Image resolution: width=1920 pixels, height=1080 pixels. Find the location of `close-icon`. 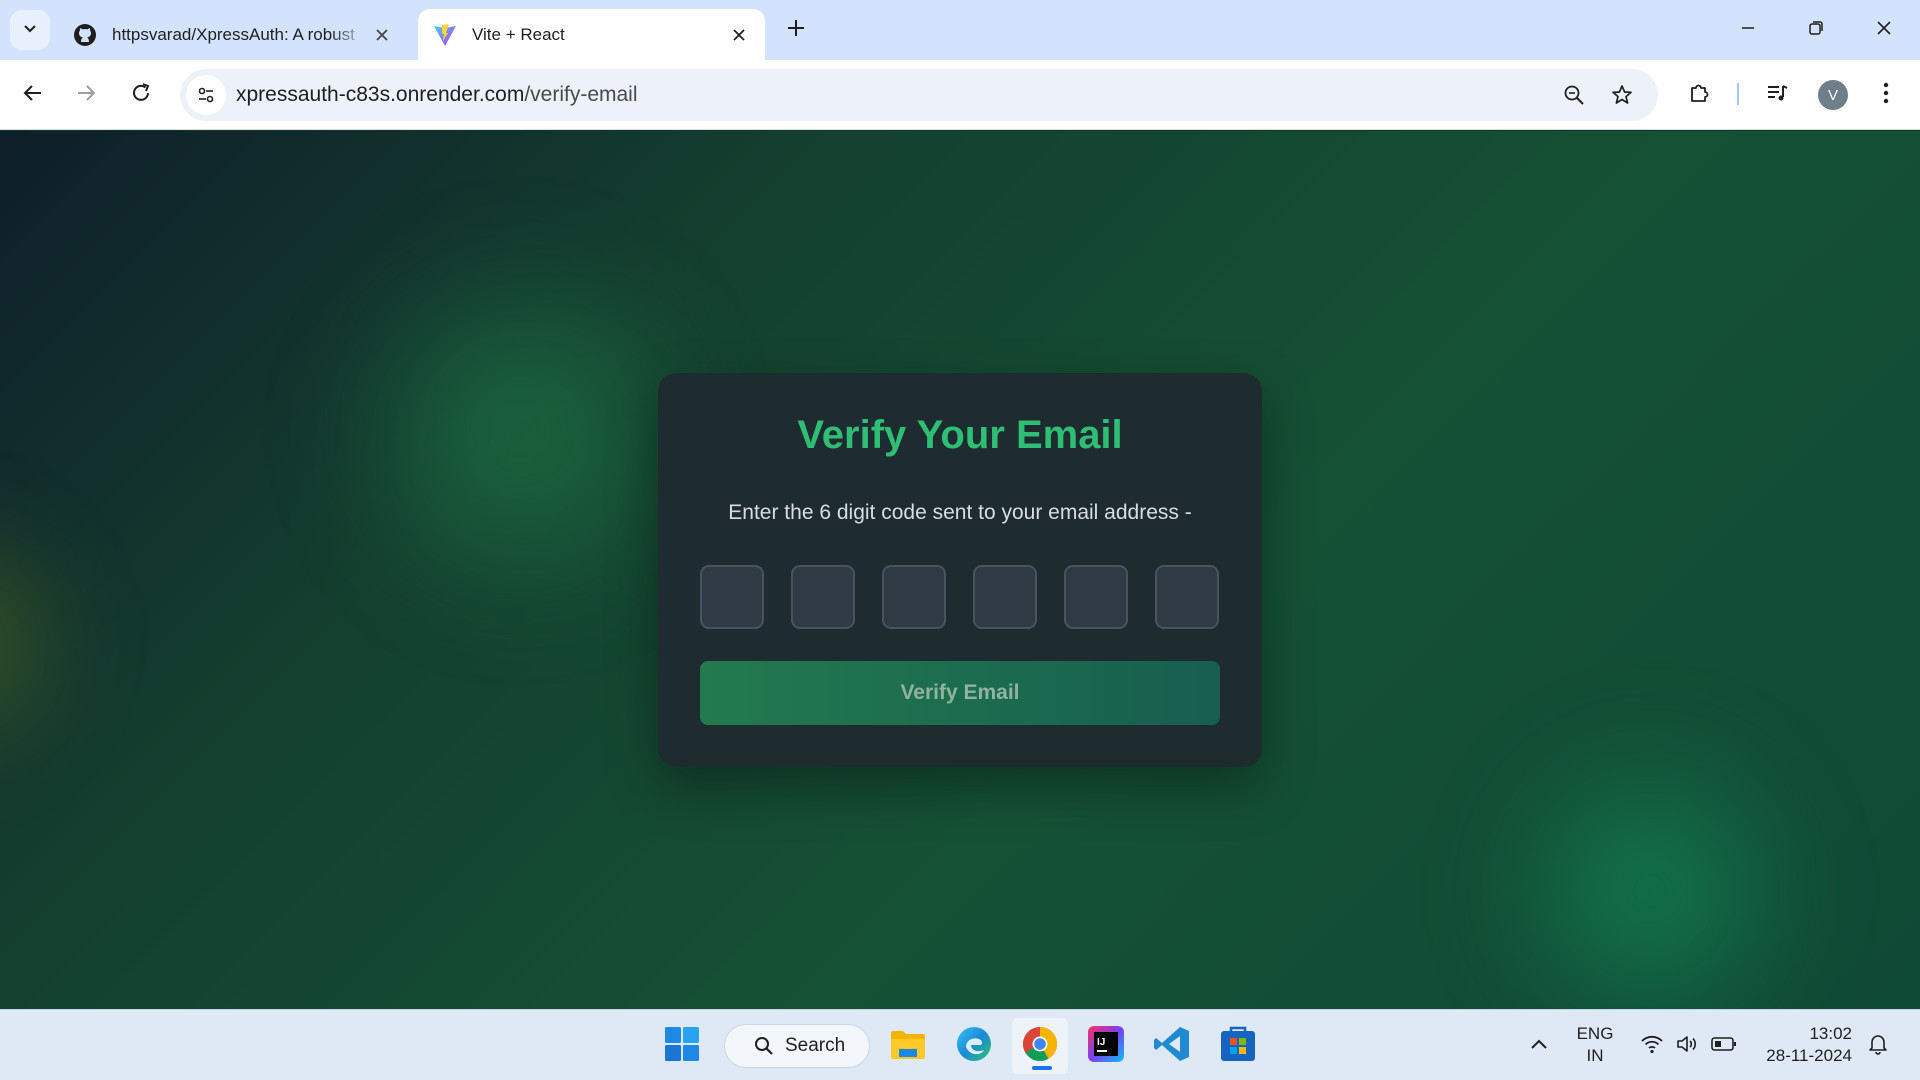

close-icon is located at coordinates (1884, 30).